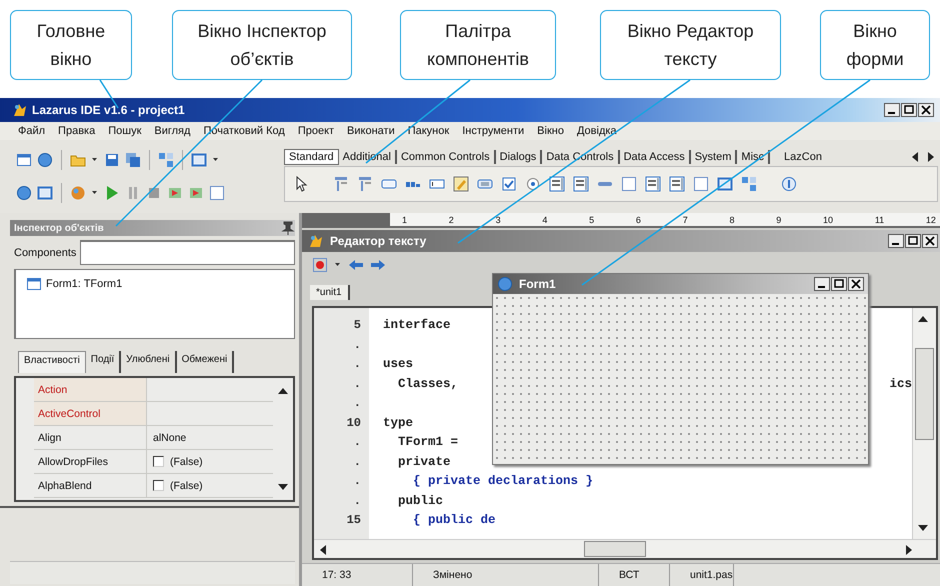 This screenshot has width=940, height=586. I want to click on editor-title: Редактор тексту, so click(379, 241).